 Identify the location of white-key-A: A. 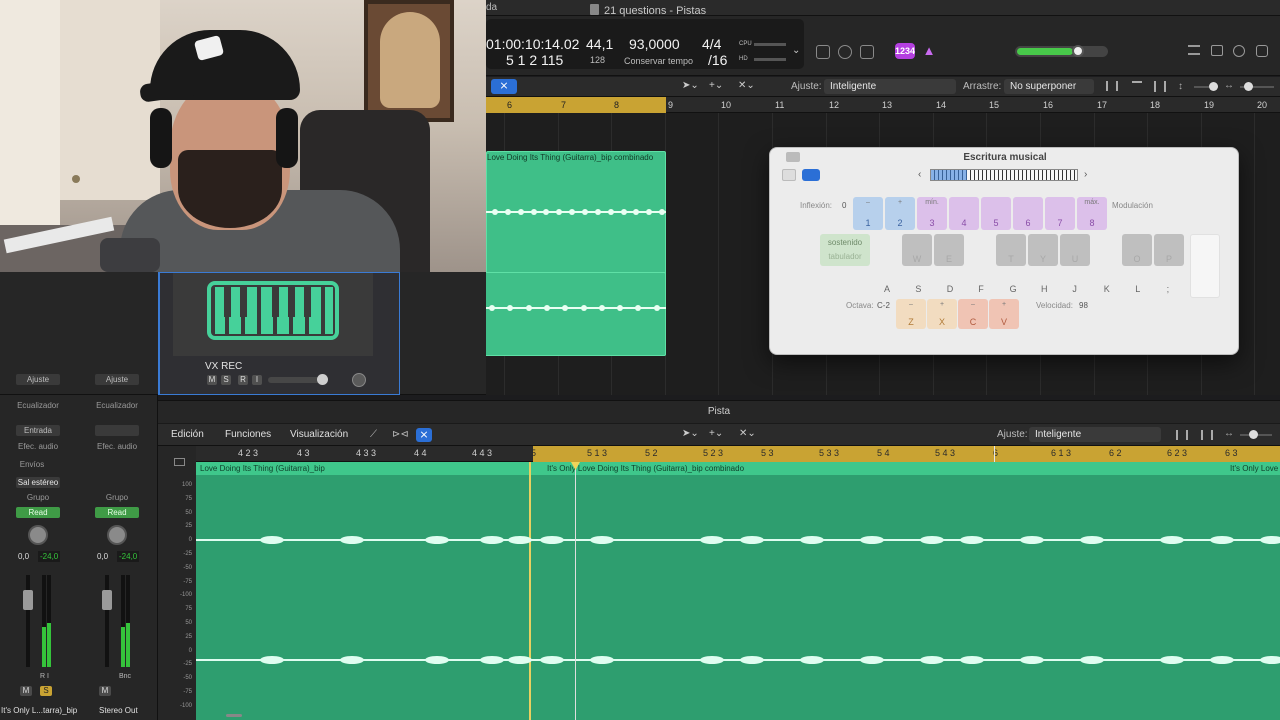
(887, 289).